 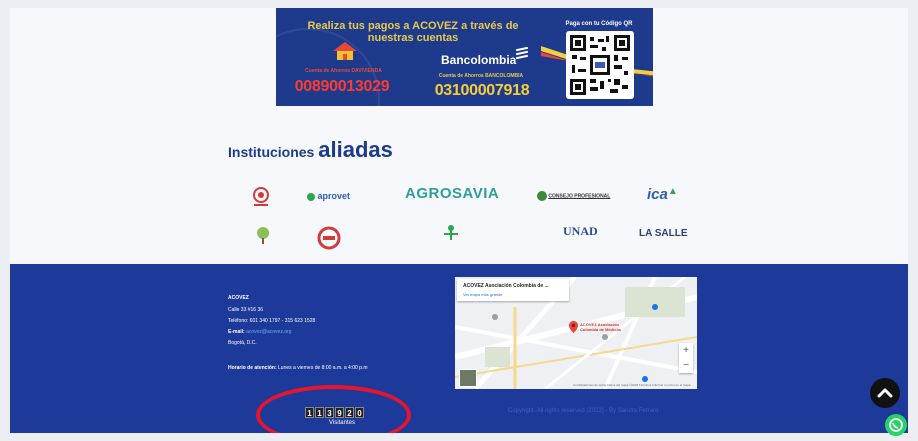 I want to click on back-arrow-icon: ←, so click(x=32, y=29).